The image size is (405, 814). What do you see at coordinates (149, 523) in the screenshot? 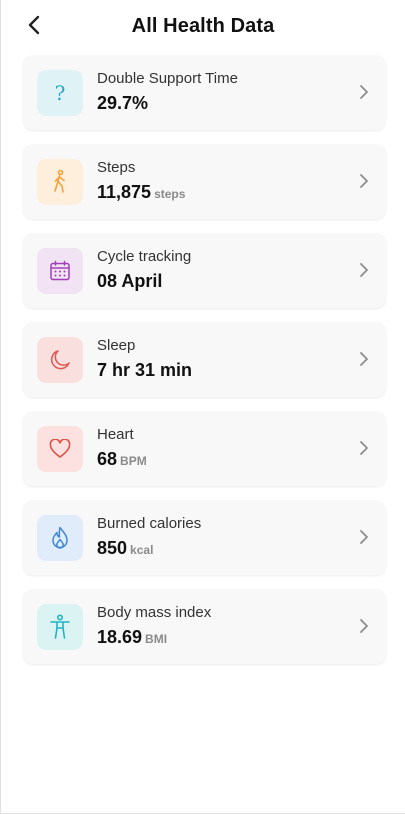
I see `item-label: Burned calories` at bounding box center [149, 523].